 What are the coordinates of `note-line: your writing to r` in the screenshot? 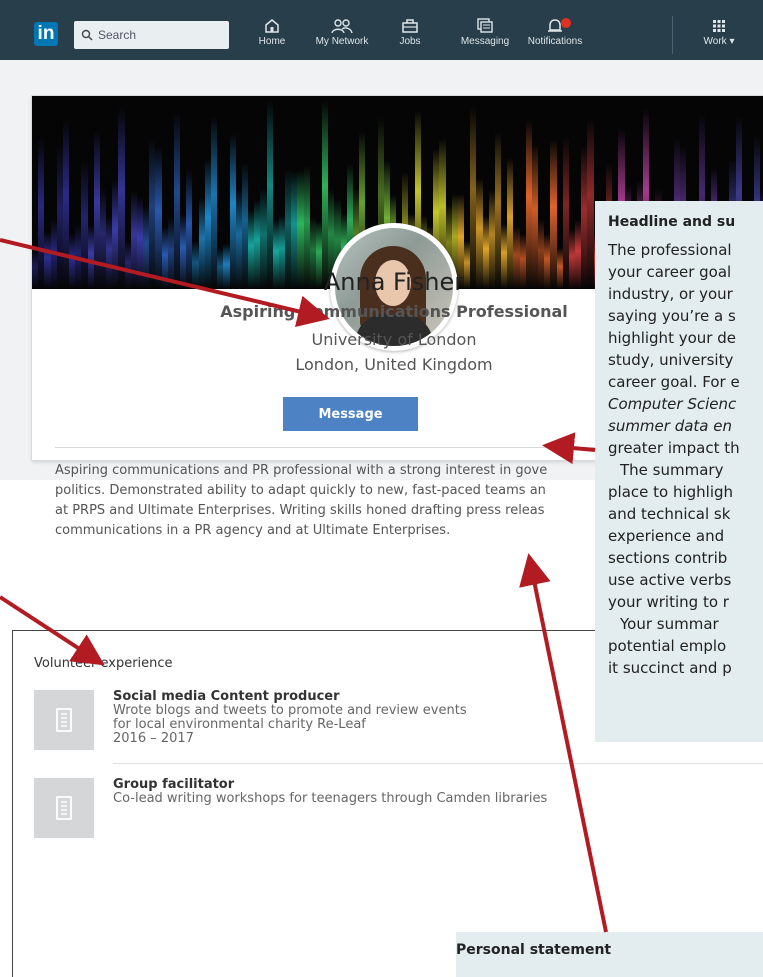 It's located at (668, 602).